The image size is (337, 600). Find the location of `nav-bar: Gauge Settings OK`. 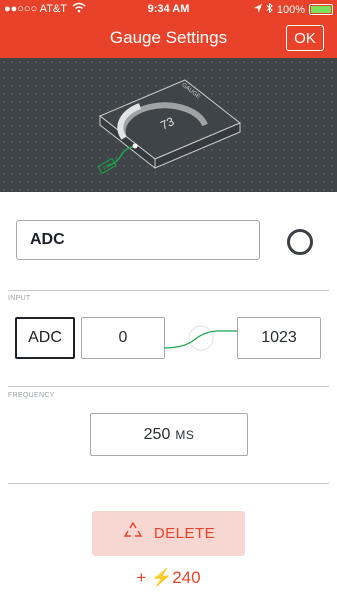

nav-bar: Gauge Settings OK is located at coordinates (168, 38).